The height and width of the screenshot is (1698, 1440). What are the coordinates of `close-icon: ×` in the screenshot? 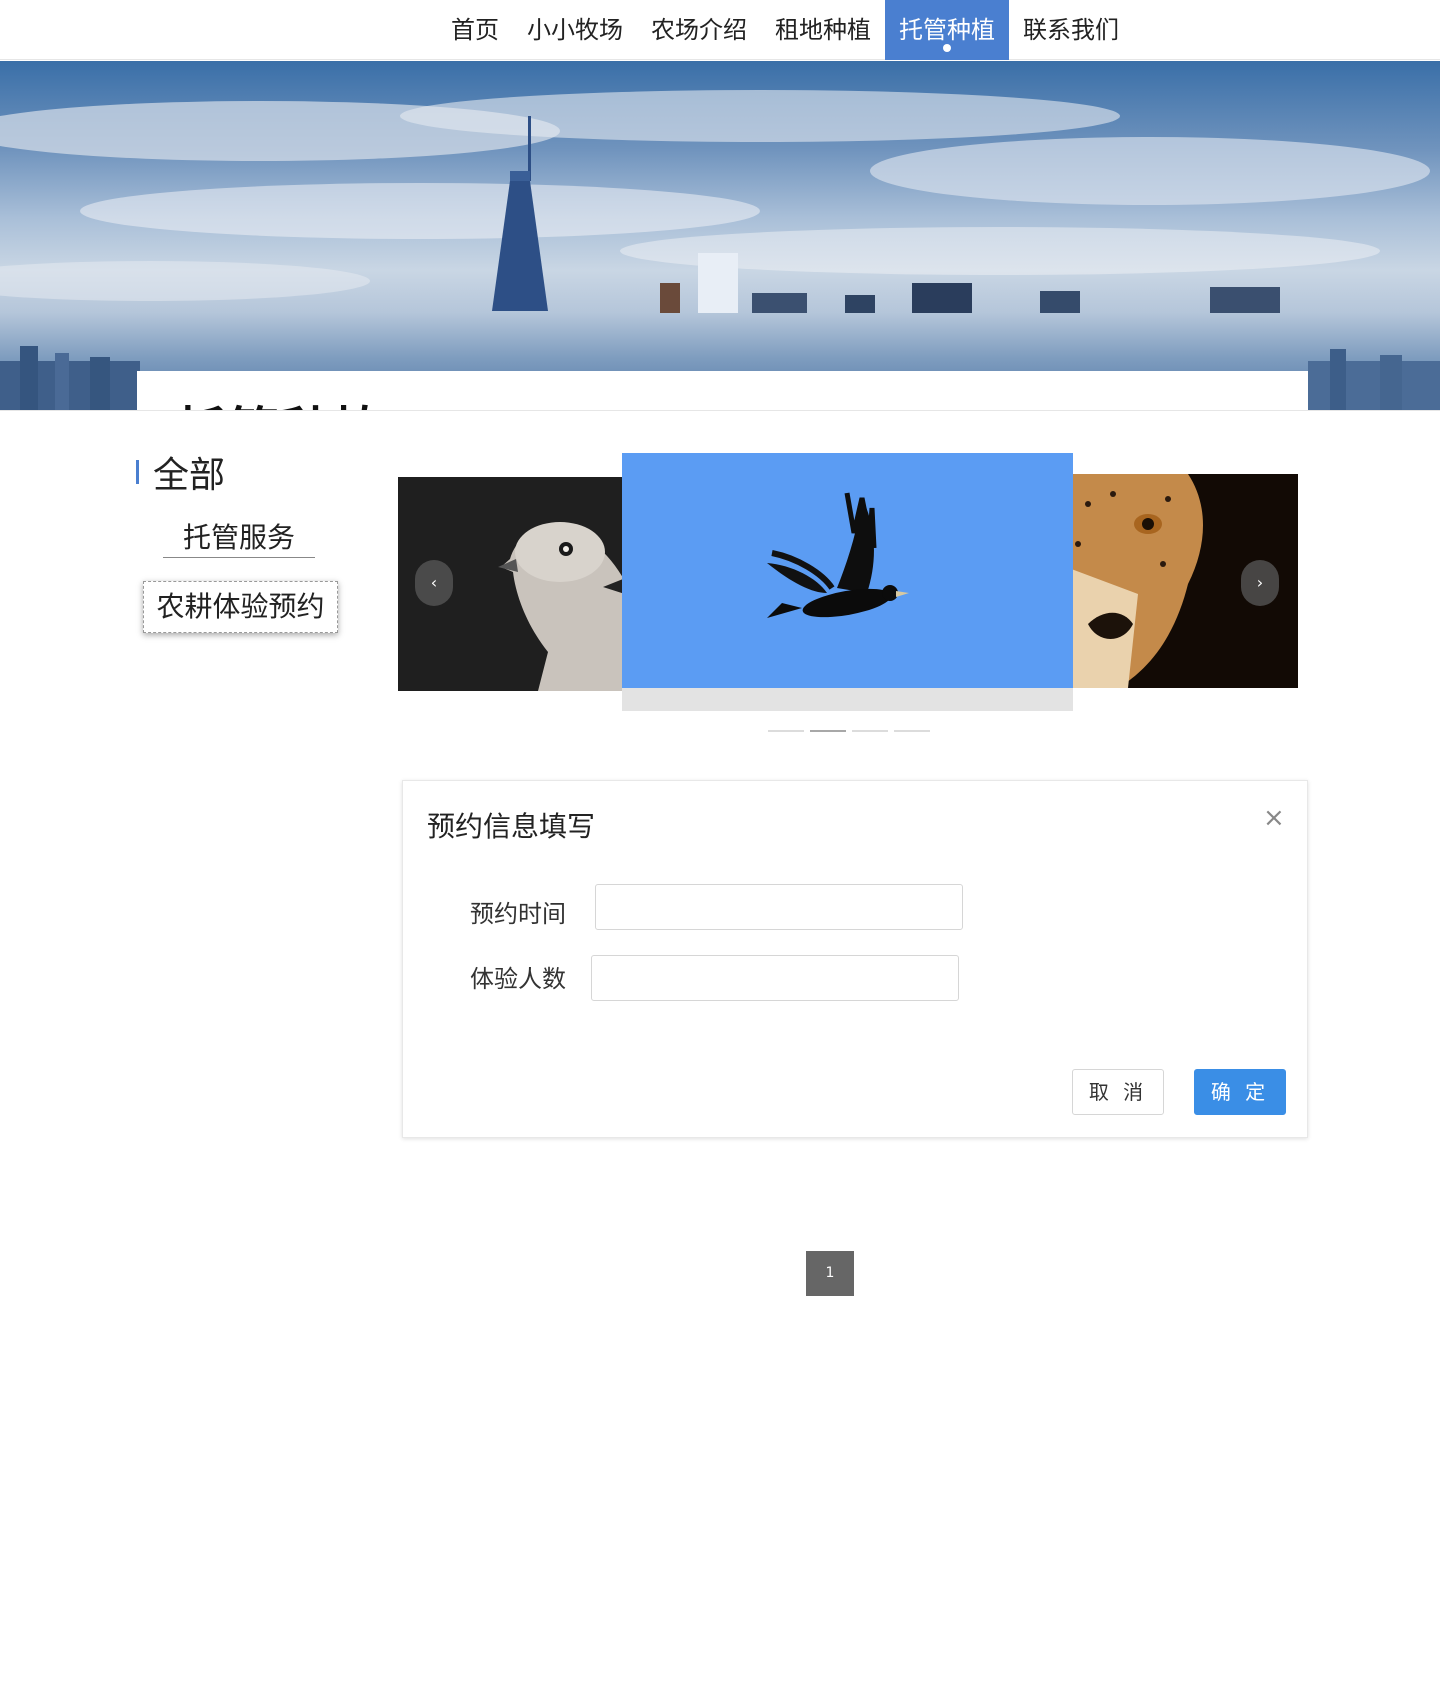 It's located at (1274, 818).